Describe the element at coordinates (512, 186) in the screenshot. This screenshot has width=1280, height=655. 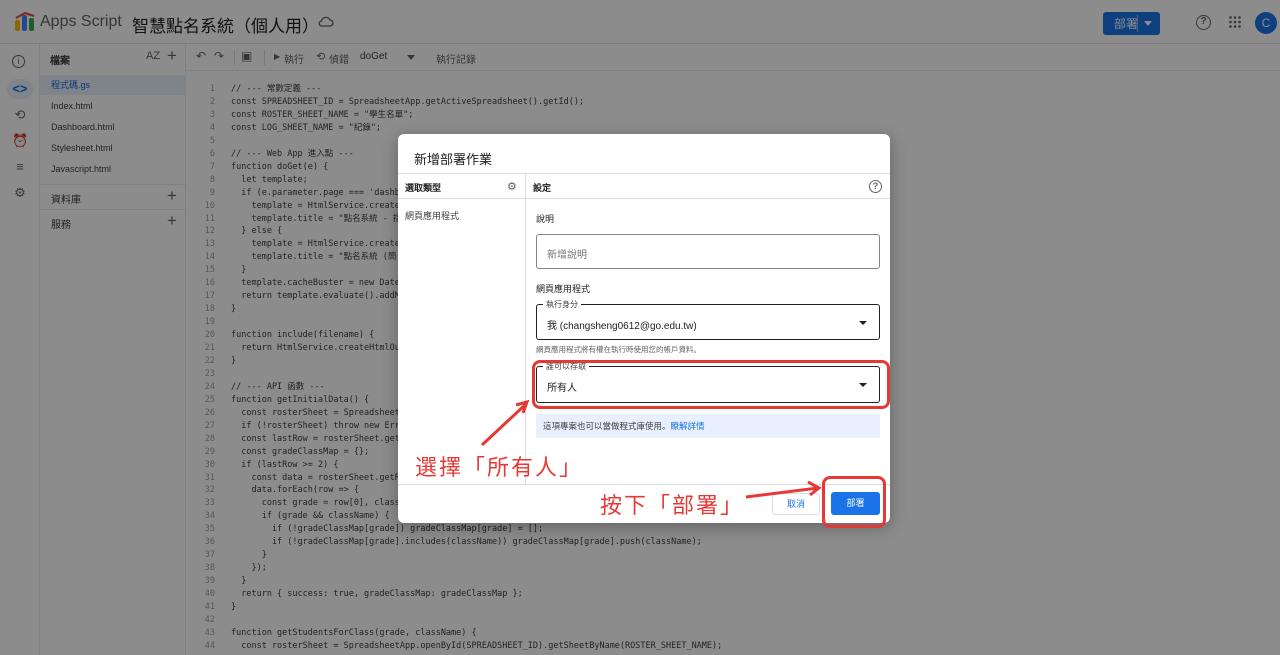
I see `gear-icon: ⚙` at that location.